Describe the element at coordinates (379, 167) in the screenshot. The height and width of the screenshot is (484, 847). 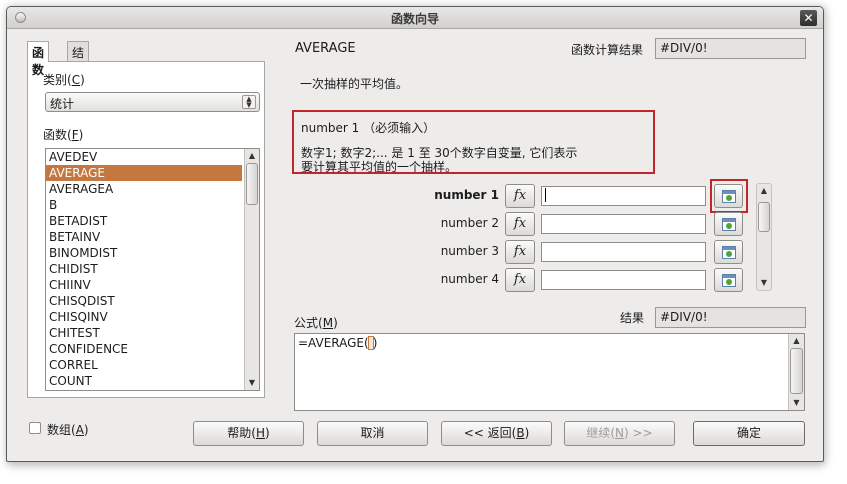
I see `argument-help-line-2: 要计算其平均值的一个抽样。` at that location.